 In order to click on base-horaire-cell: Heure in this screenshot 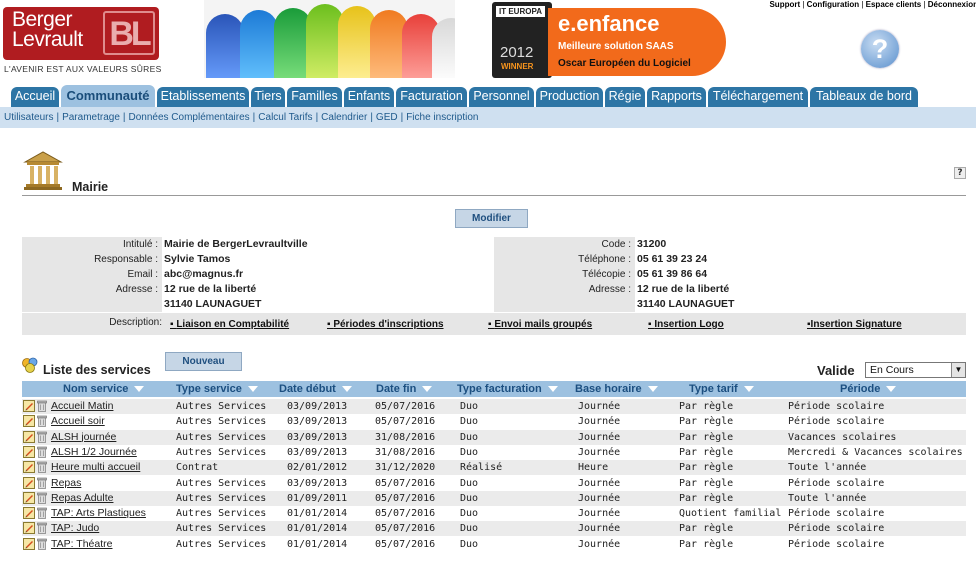, I will do `click(593, 468)`.